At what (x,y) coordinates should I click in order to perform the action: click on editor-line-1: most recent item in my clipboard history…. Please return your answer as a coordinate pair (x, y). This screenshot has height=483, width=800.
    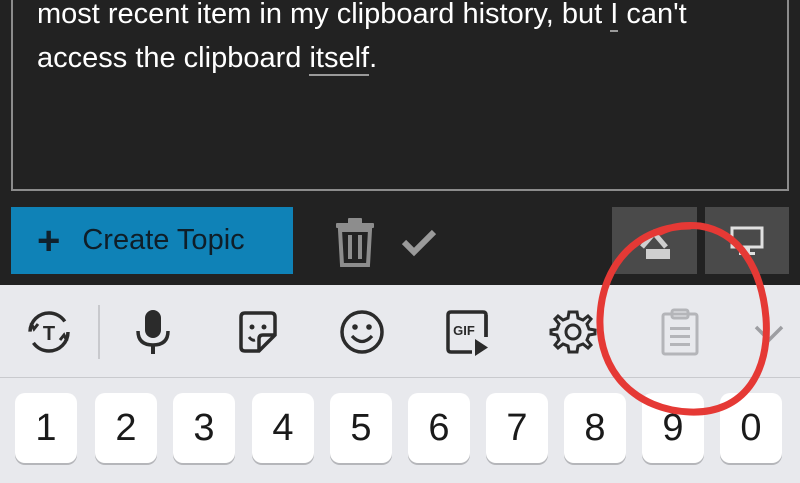
    Looking at the image, I should click on (407, 18).